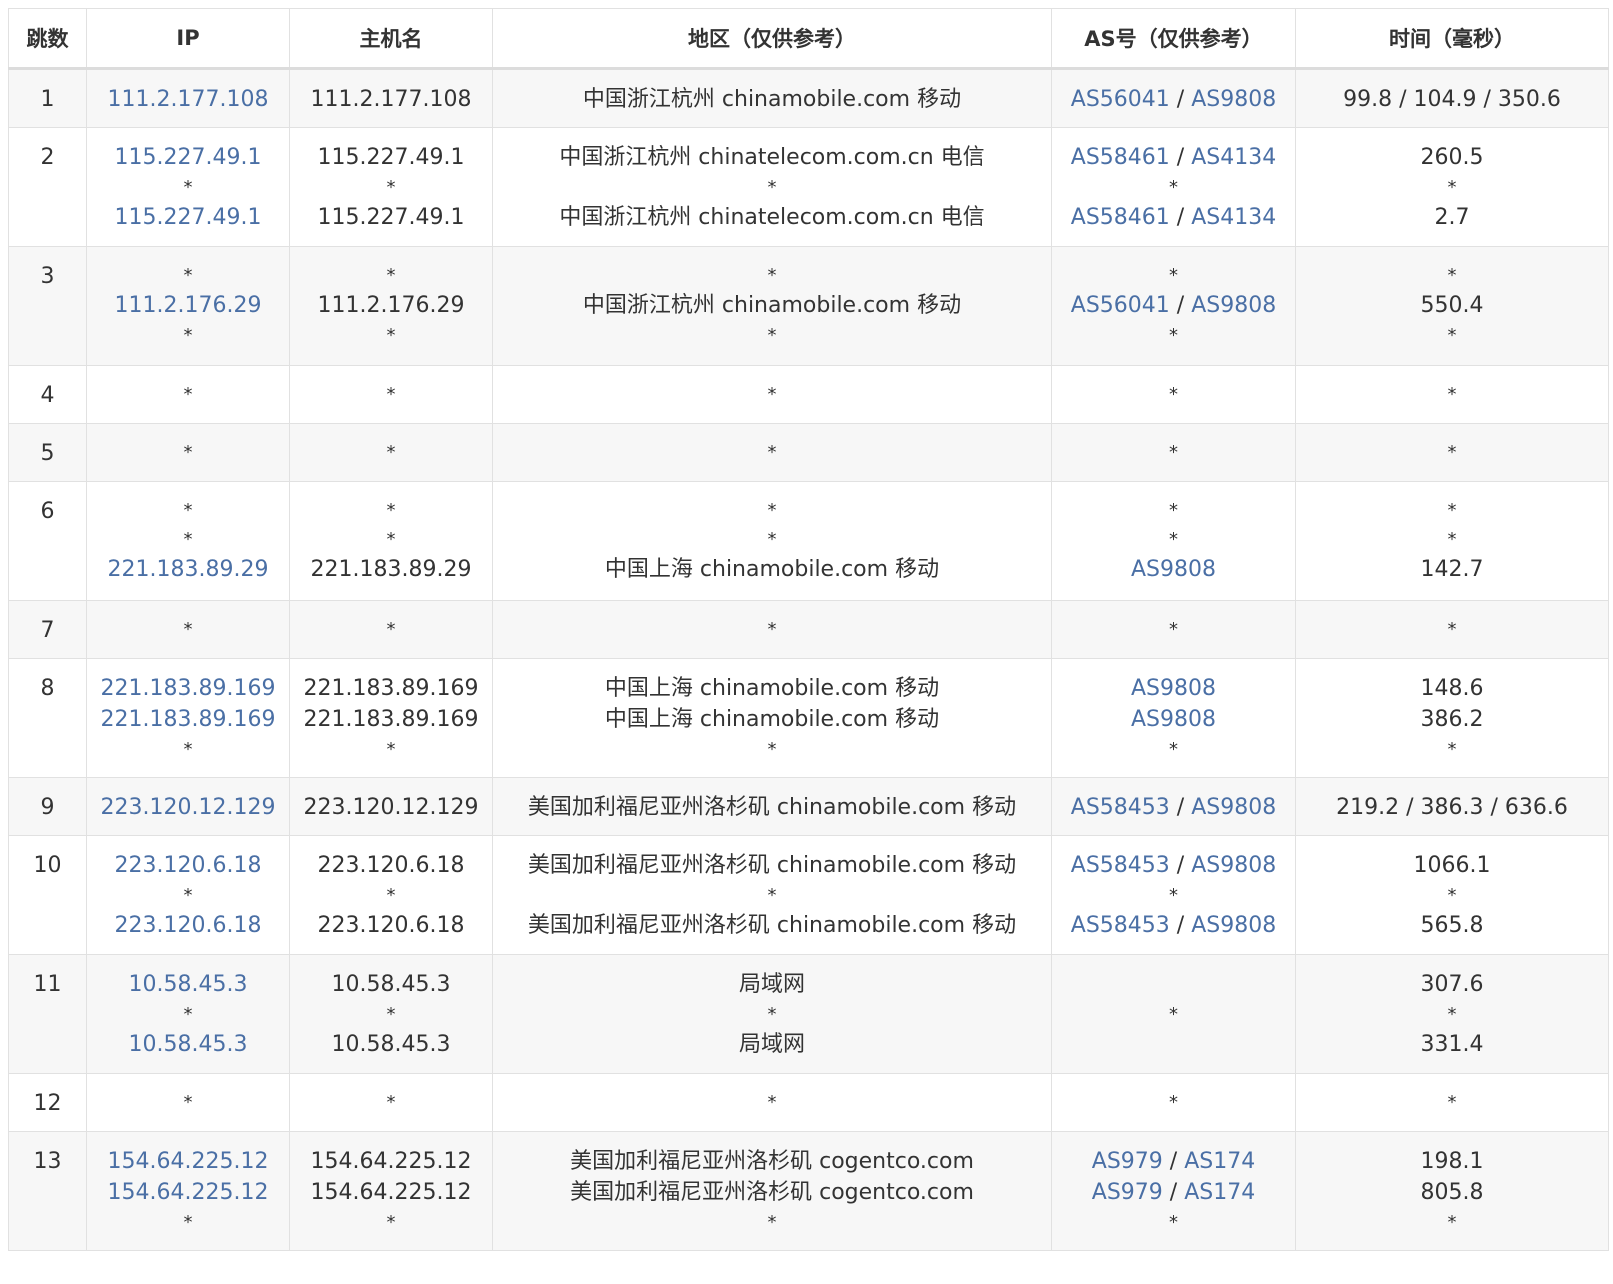 The image size is (1613, 1284). I want to click on hop-number-cell: 13, so click(47, 1191).